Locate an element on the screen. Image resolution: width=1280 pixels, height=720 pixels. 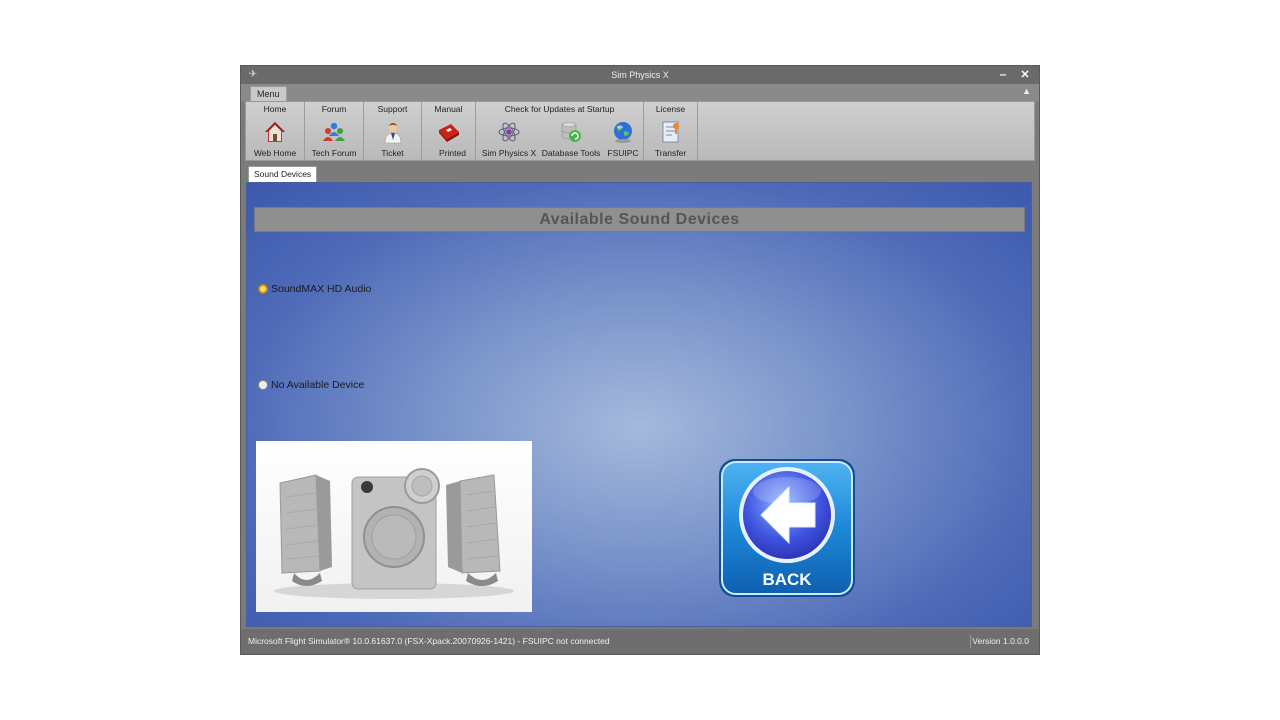
database-tools-button: Database Tools is located at coordinates (571, 139).